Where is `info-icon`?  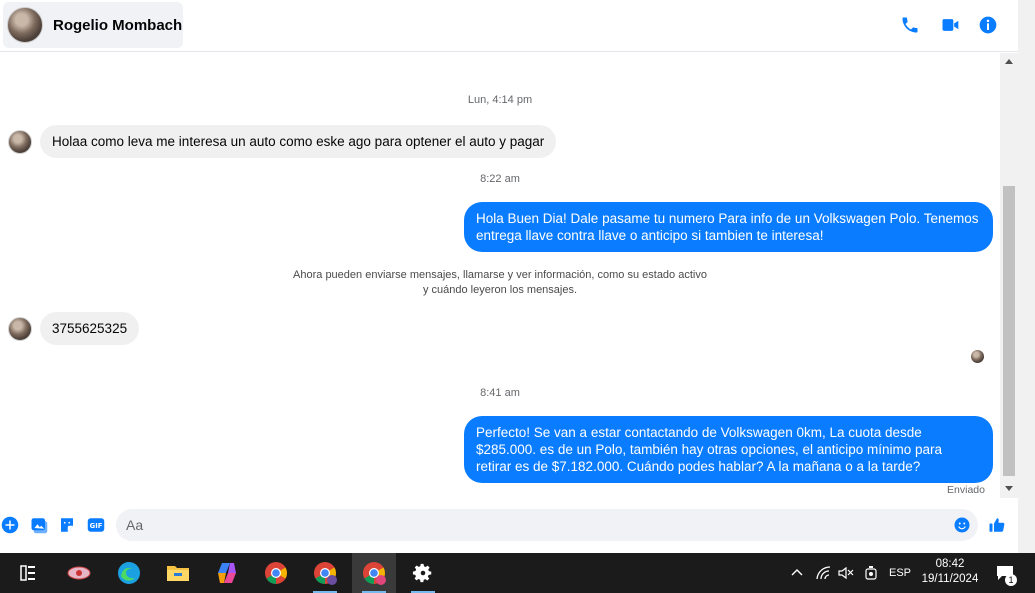 info-icon is located at coordinates (988, 25).